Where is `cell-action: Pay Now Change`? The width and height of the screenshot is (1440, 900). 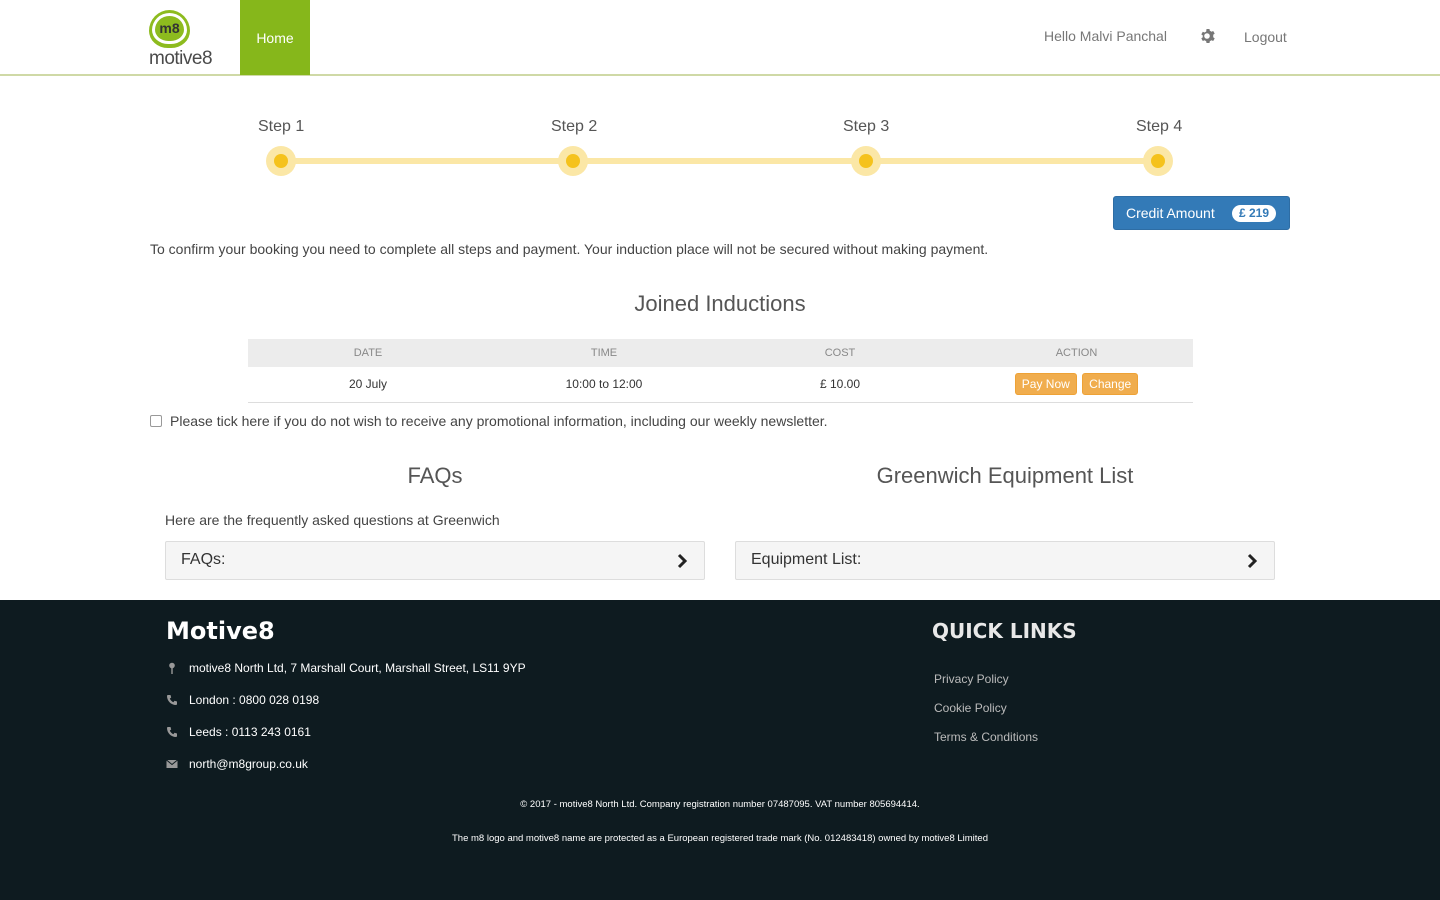
cell-action: Pay Now Change is located at coordinates (1076, 385).